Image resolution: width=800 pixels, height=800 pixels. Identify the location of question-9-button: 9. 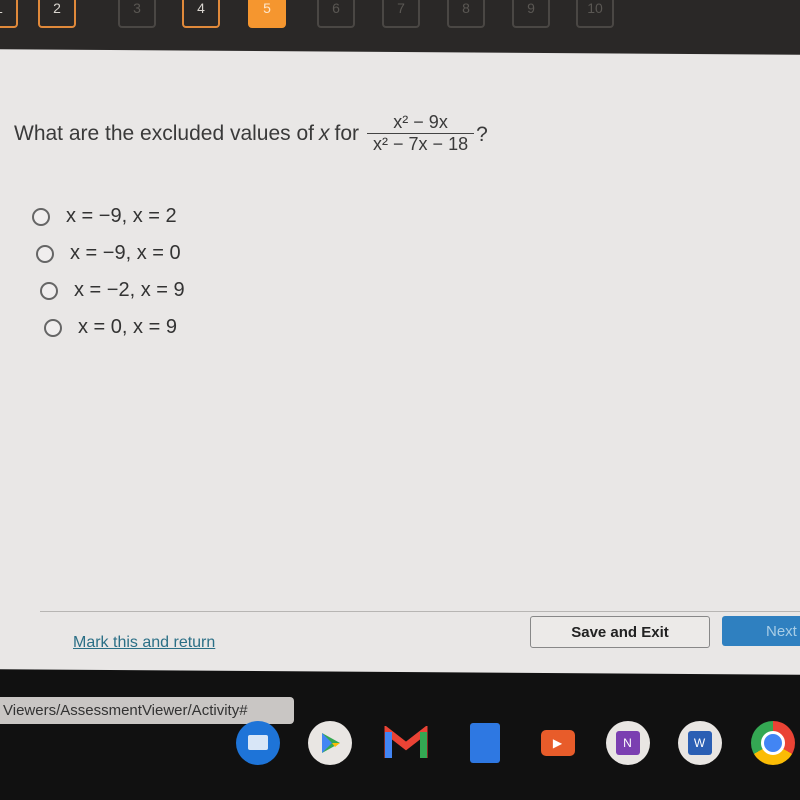
(531, 14).